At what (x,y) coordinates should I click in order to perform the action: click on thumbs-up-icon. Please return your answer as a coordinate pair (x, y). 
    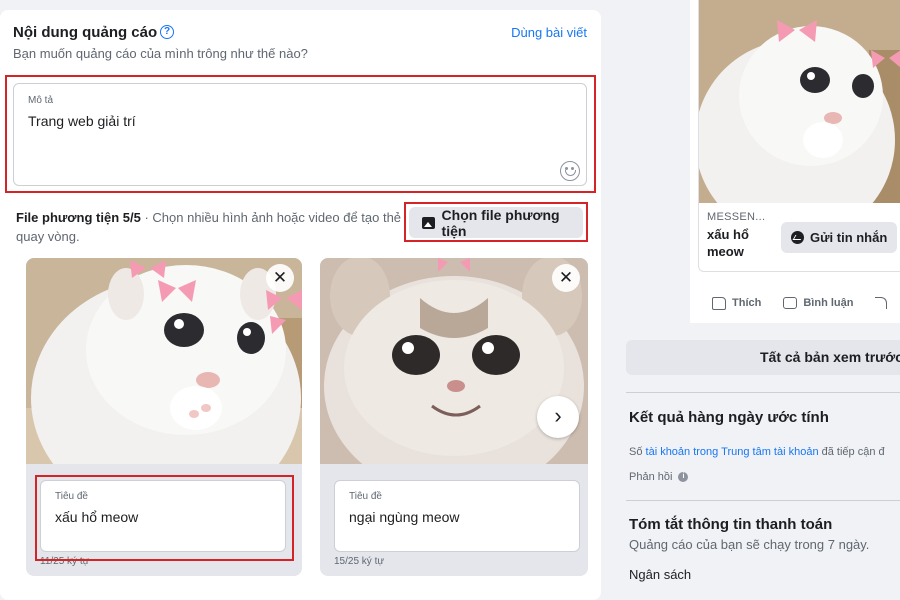
    Looking at the image, I should click on (719, 303).